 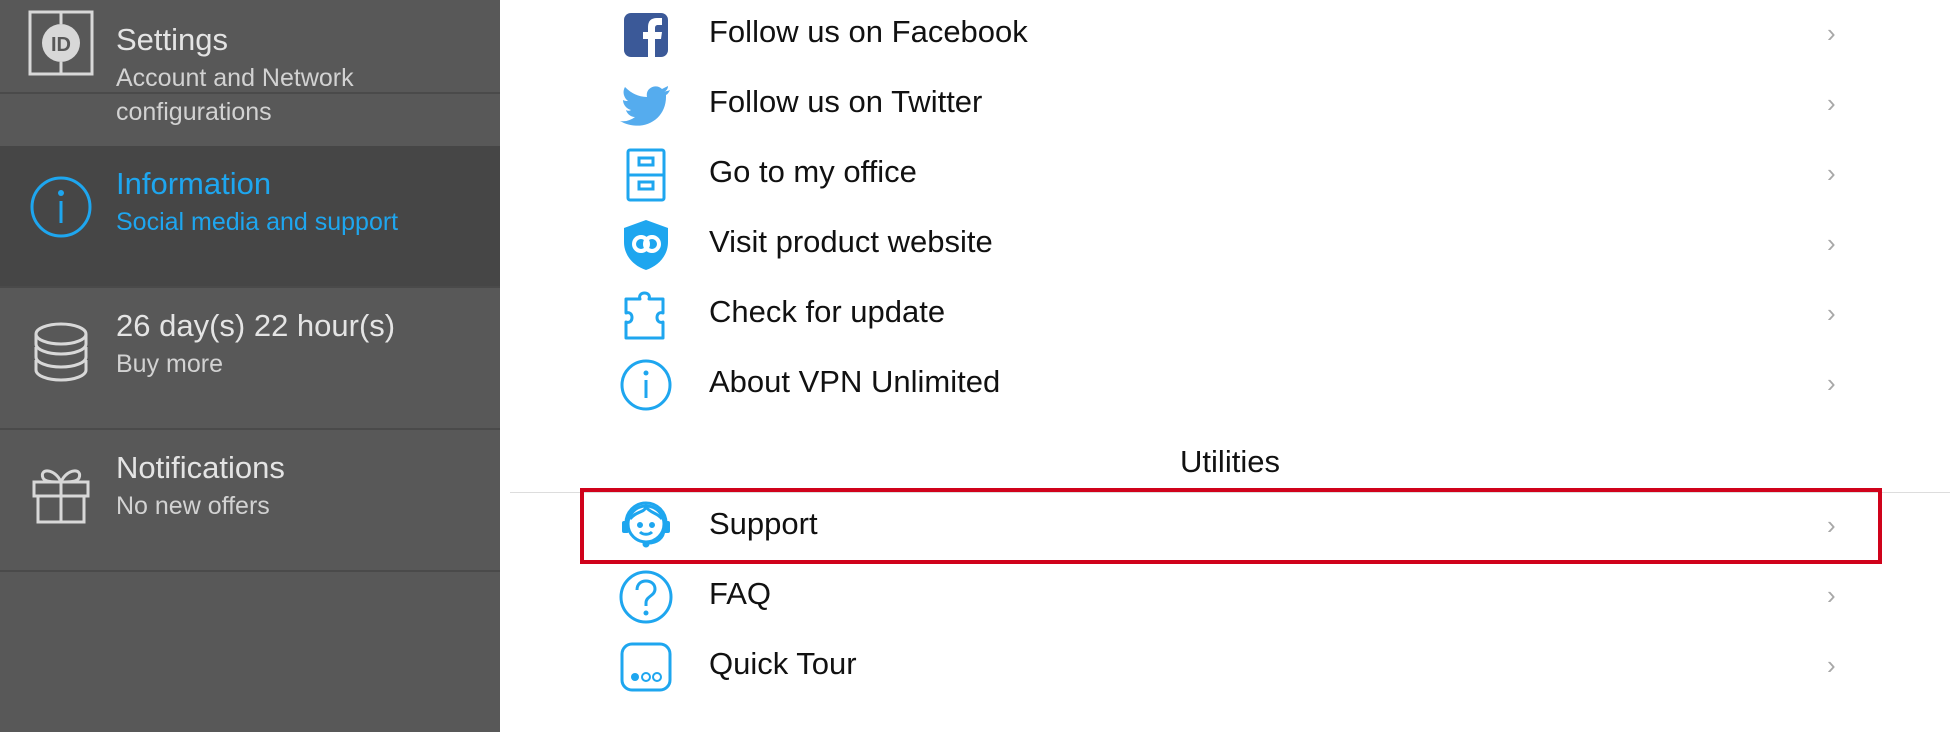 What do you see at coordinates (200, 467) in the screenshot?
I see `sidebar-item-title: Notifications` at bounding box center [200, 467].